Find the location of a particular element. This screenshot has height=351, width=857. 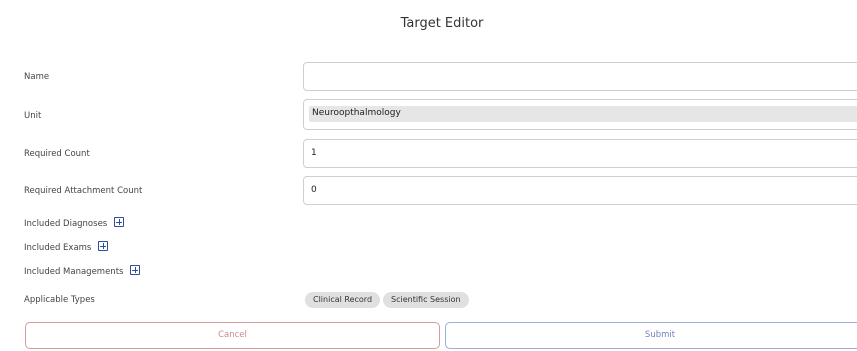

required-count-value: 1 is located at coordinates (314, 153).